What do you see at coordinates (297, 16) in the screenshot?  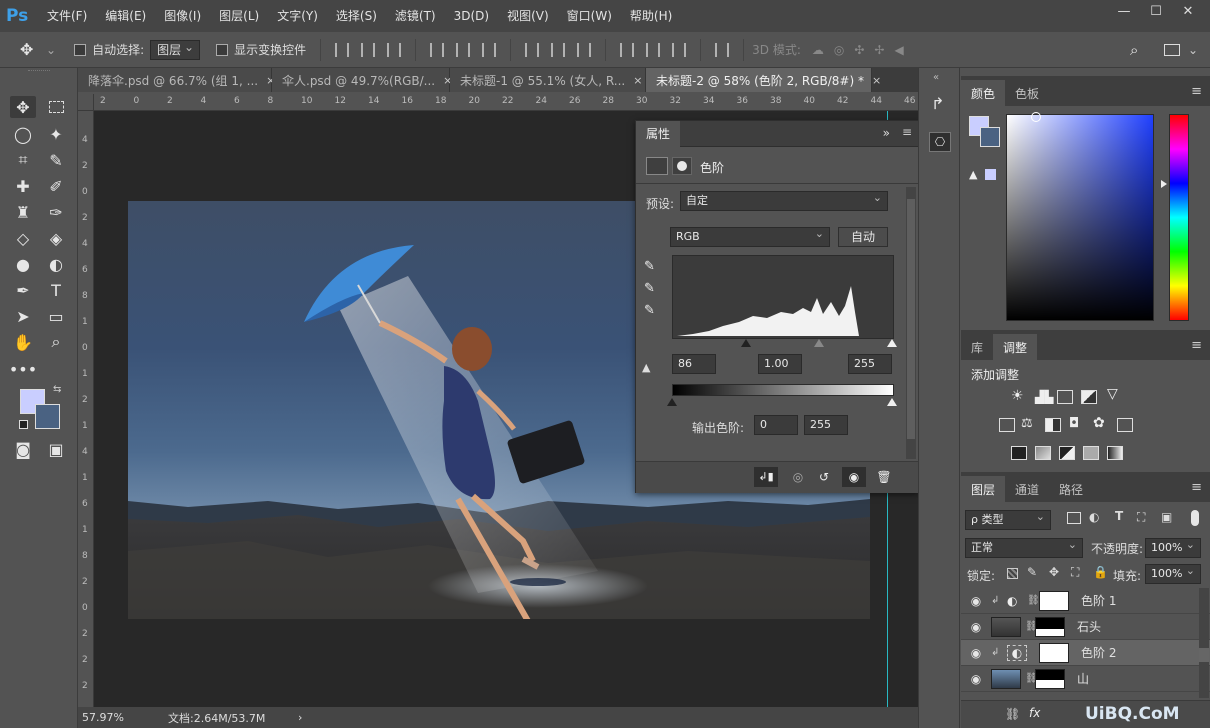 I see `menu-item-4: 文字(Y)` at bounding box center [297, 16].